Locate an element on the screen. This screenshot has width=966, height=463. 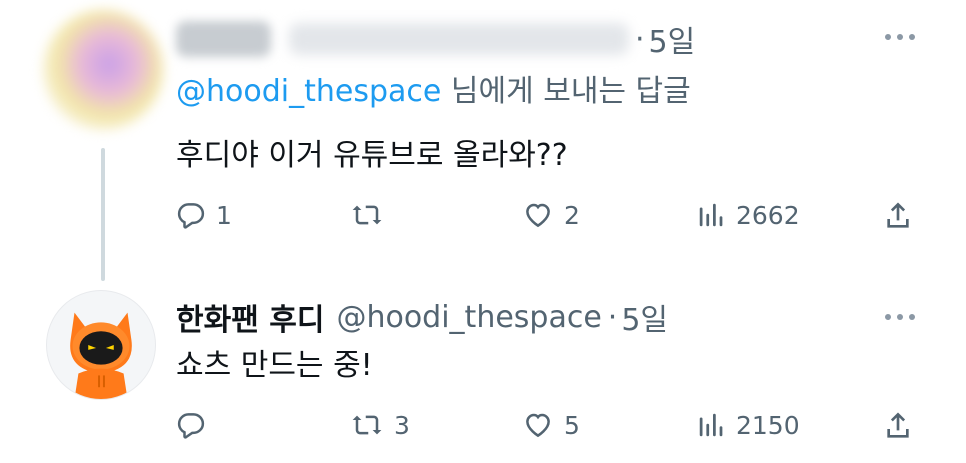
author-name: 한화팬 후디 is located at coordinates (250, 317).